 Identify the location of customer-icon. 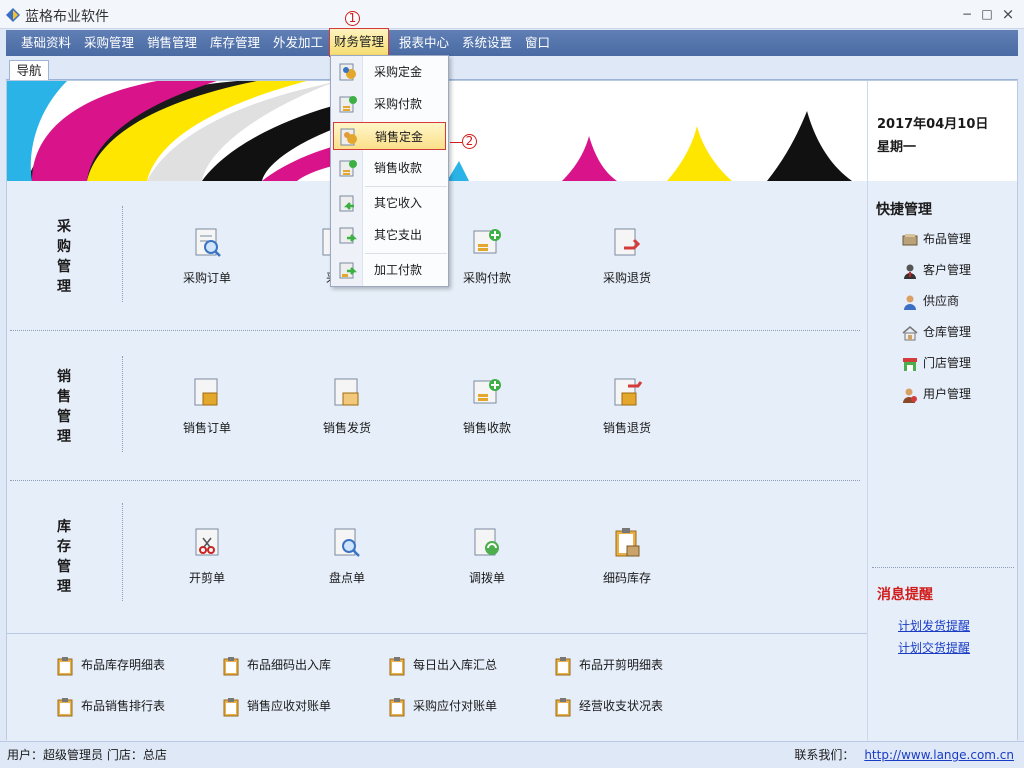
(910, 271).